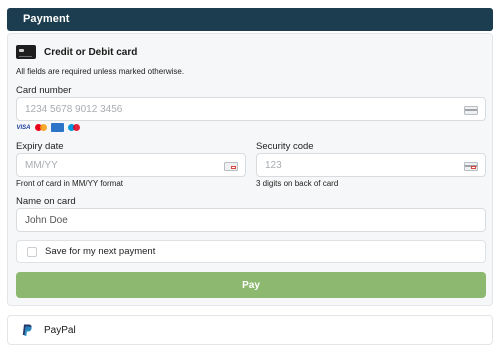 Image resolution: width=500 pixels, height=353 pixels. Describe the element at coordinates (46, 220) in the screenshot. I see `name-on-card-value: John Doe` at that location.